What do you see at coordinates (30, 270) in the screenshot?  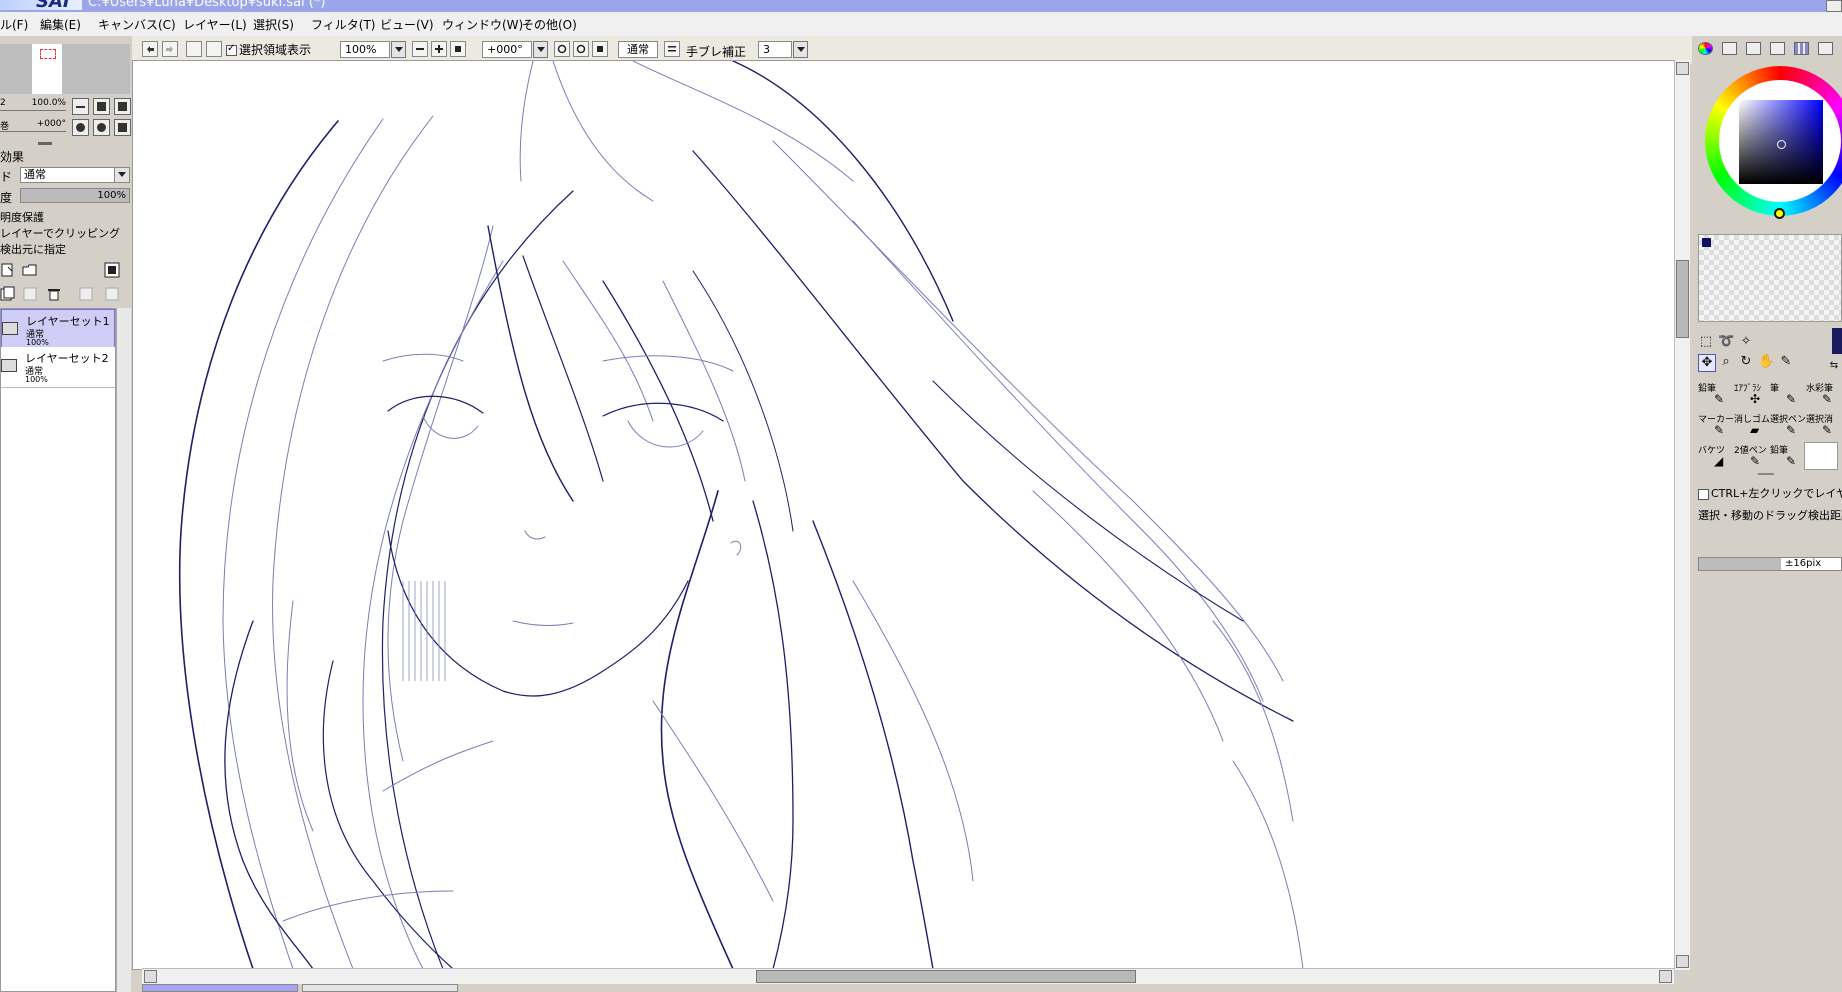 I see `new-folder-icon` at bounding box center [30, 270].